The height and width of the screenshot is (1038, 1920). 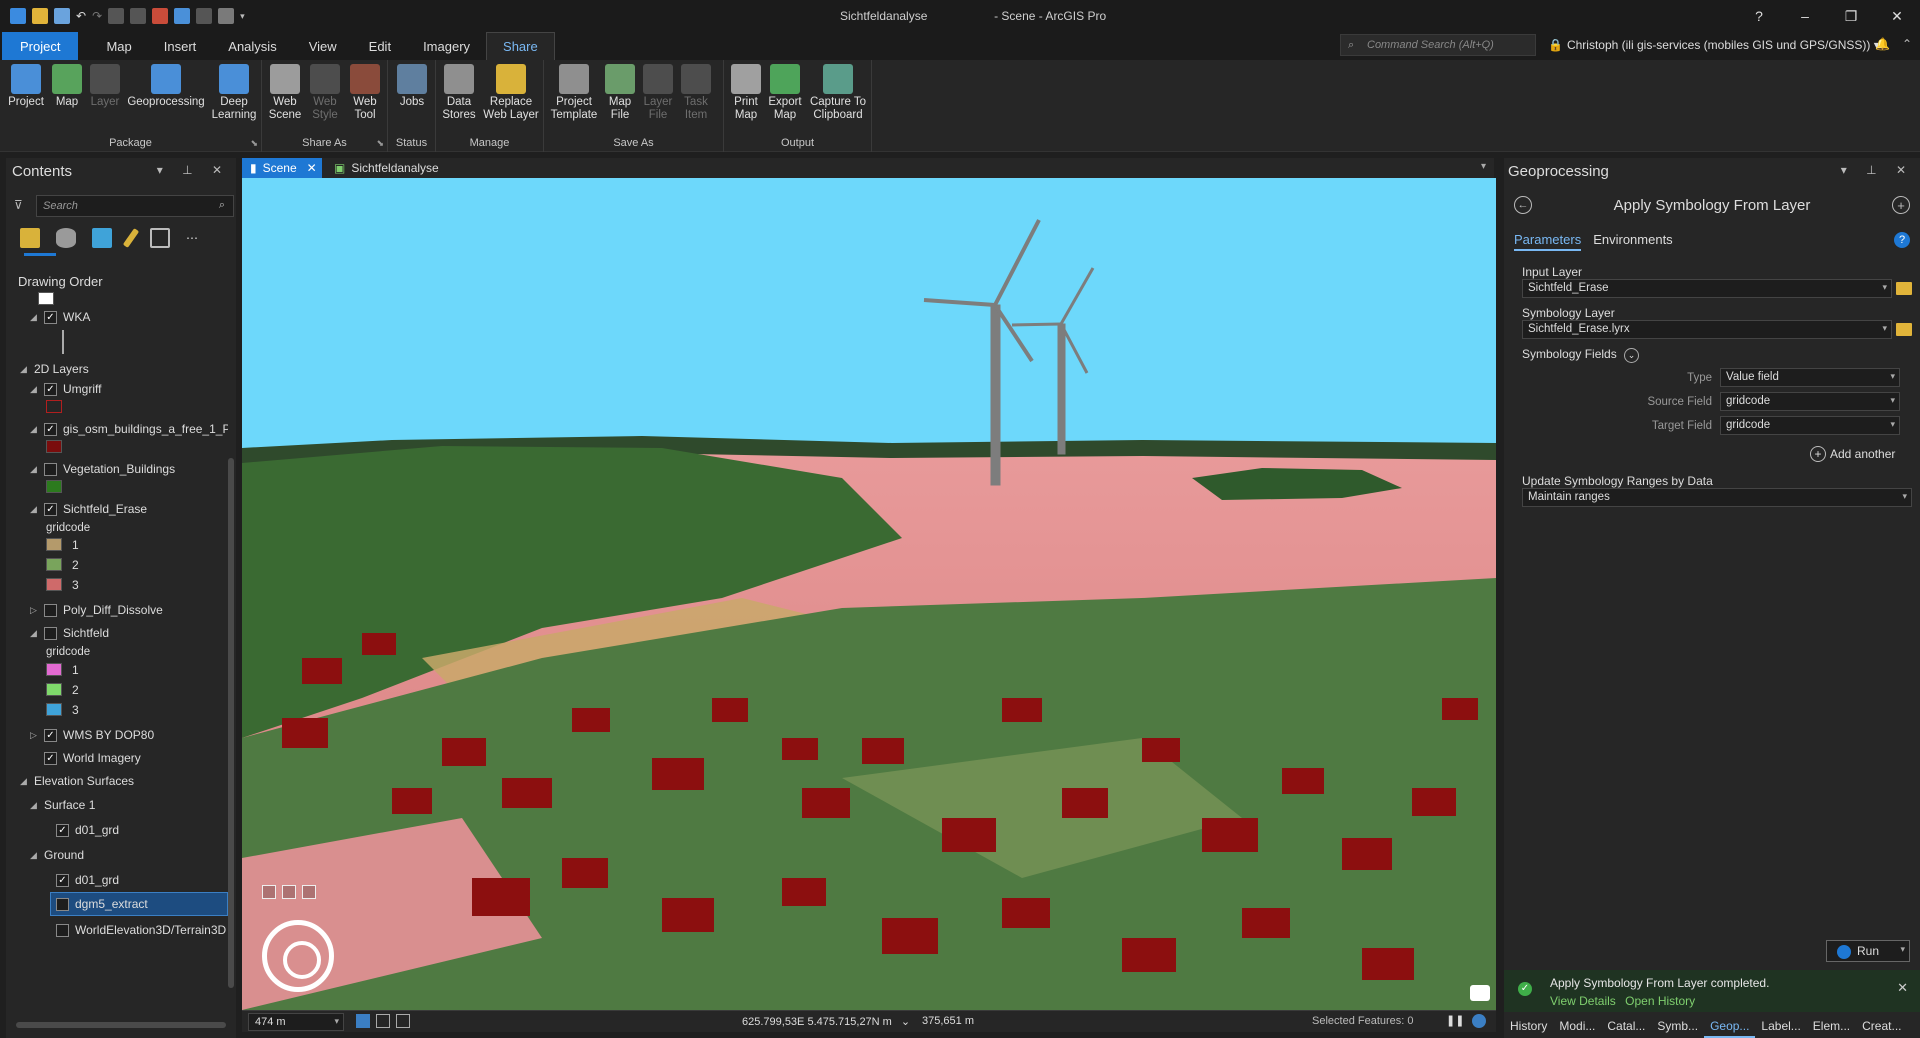 I want to click on help-button: ?, so click(x=1759, y=16).